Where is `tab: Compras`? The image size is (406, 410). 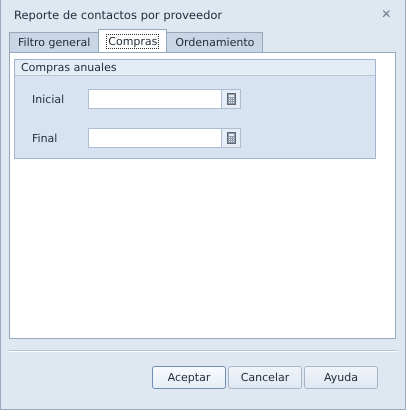
tab: Compras is located at coordinates (133, 40).